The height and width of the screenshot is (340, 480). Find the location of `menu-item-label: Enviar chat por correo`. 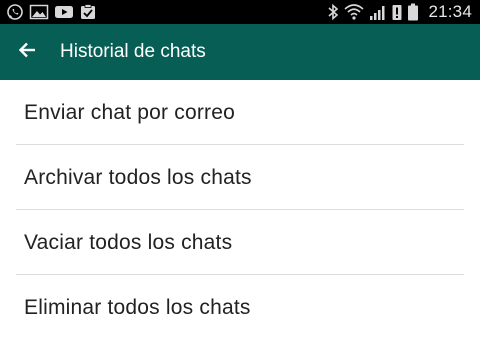

menu-item-label: Enviar chat por correo is located at coordinates (129, 112).